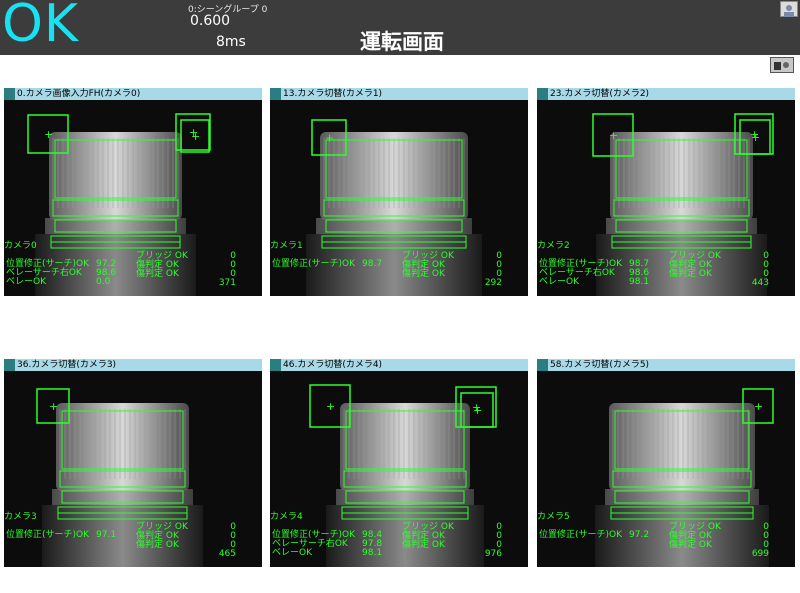  Describe the element at coordinates (553, 517) in the screenshot. I see `camera-label: カメラ5` at that location.